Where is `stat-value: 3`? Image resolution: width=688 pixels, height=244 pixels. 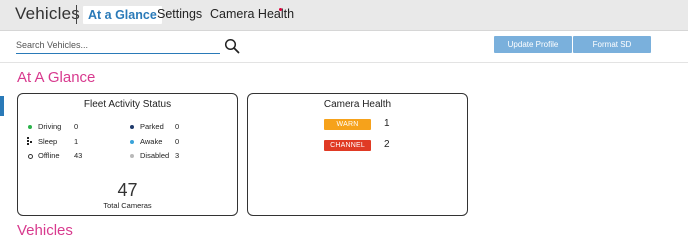
stat-value: 3 is located at coordinates (177, 155).